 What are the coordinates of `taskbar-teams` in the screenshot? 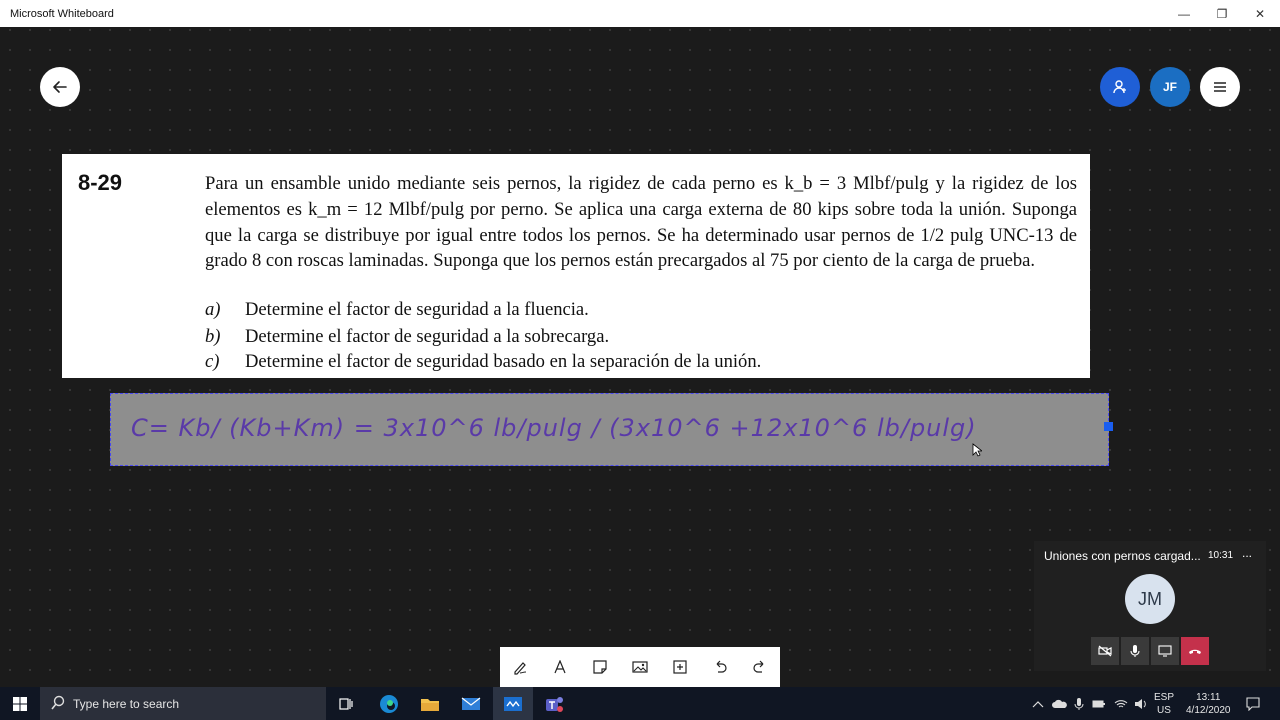 It's located at (554, 703).